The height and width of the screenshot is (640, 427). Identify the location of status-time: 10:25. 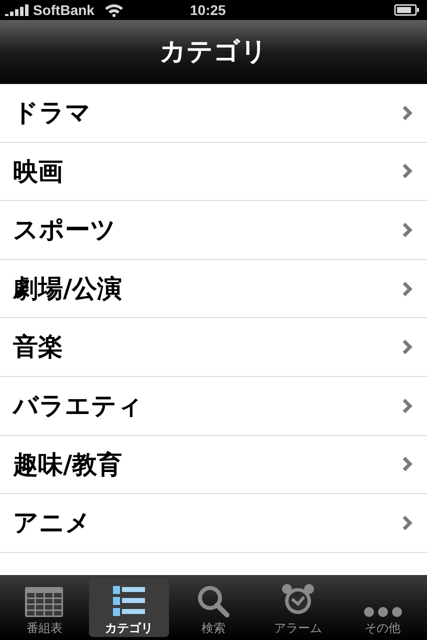
(208, 10).